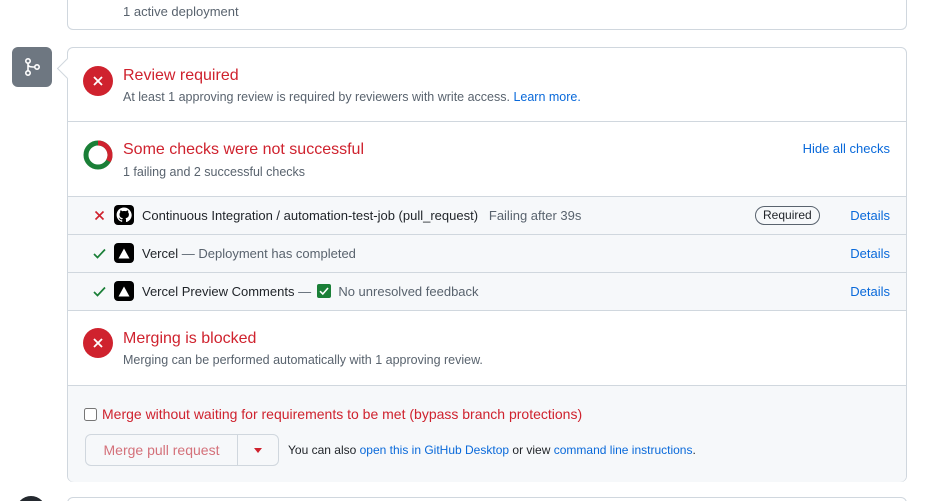  I want to click on check-description: Failing after 39s, so click(535, 215).